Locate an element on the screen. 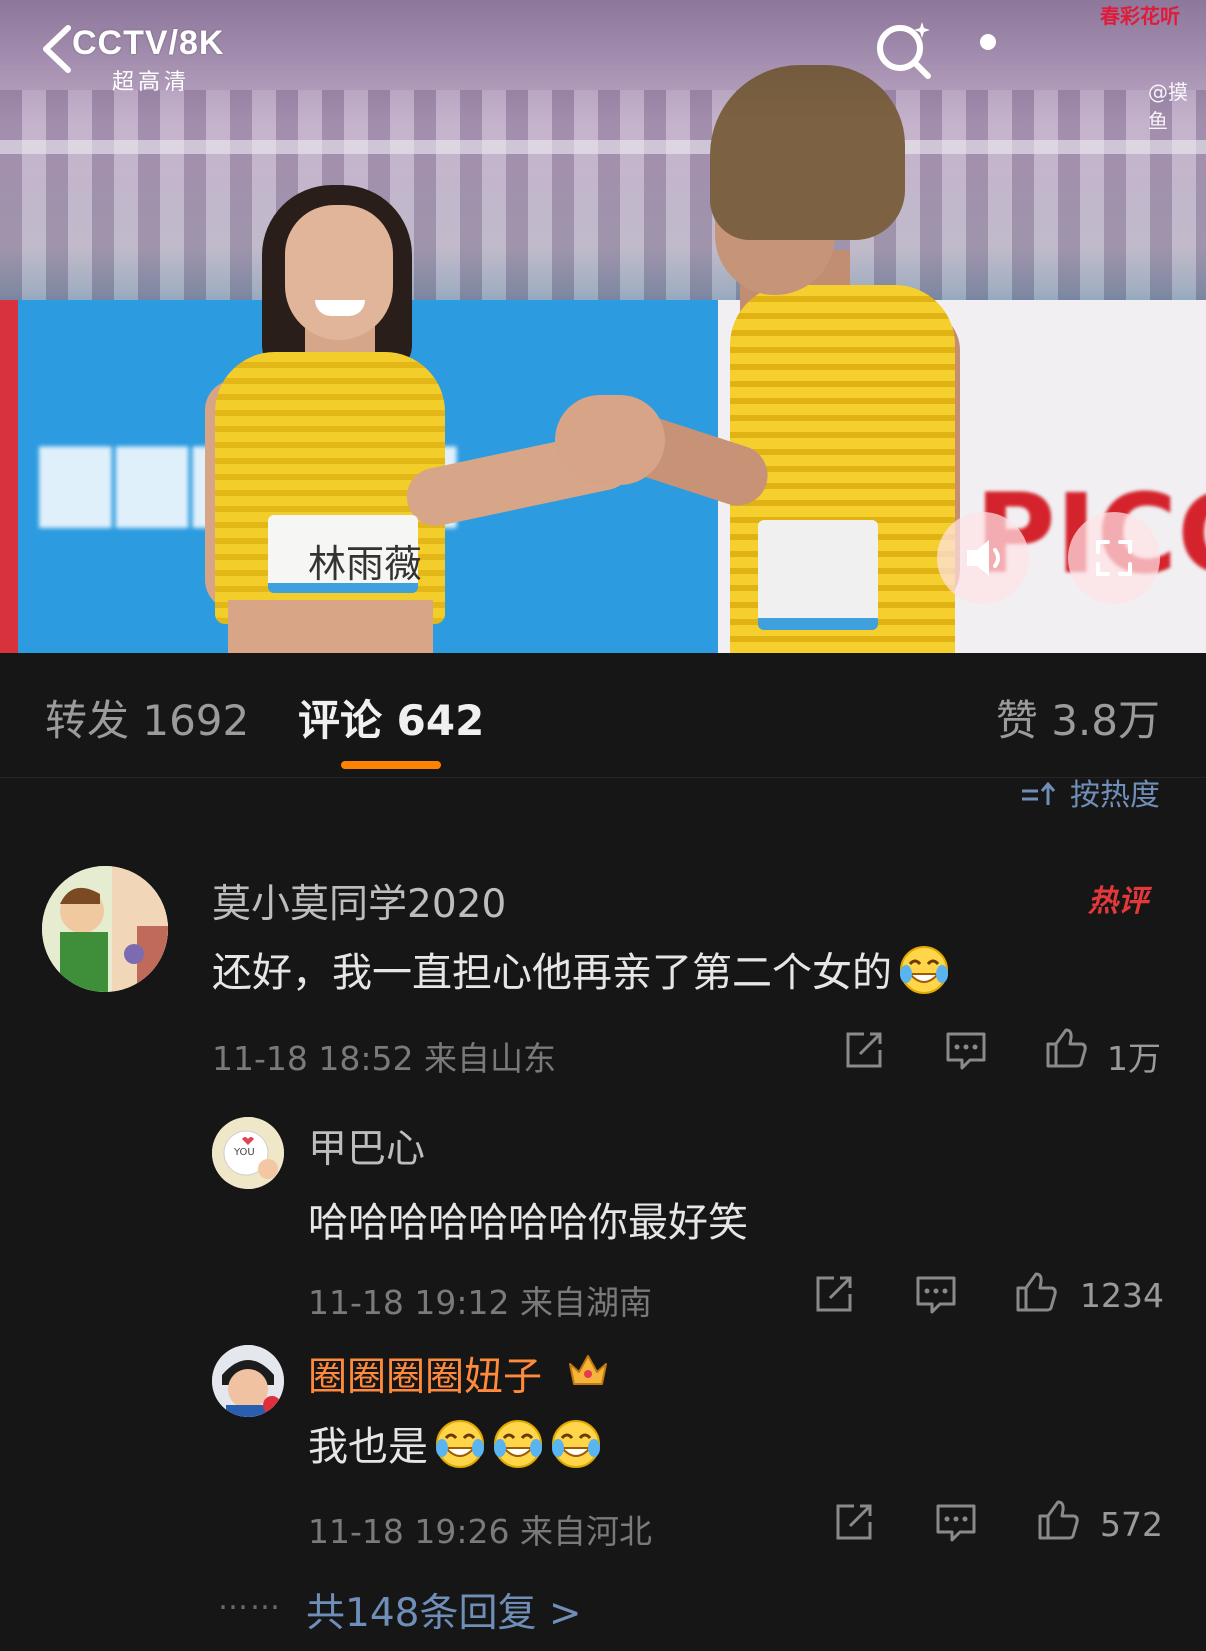 The width and height of the screenshot is (1206, 1651). handshake is located at coordinates (610, 440).